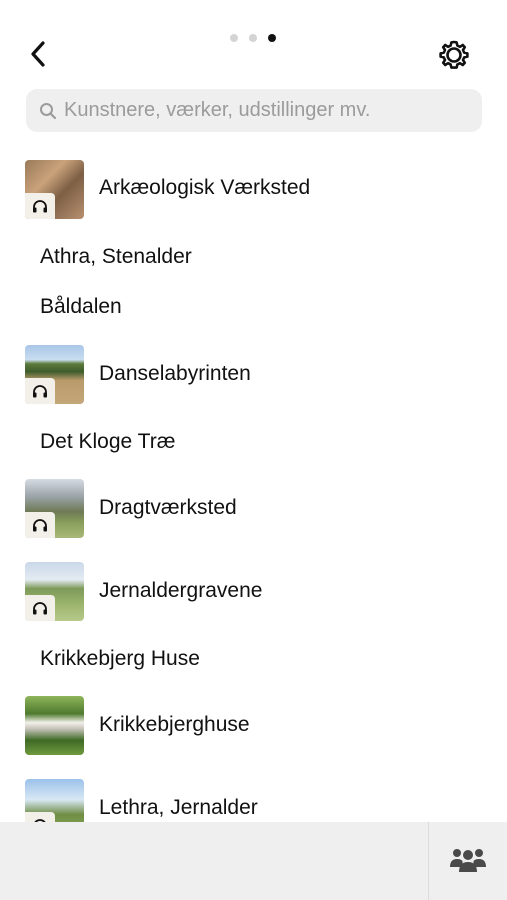 Image resolution: width=507 pixels, height=900 pixels. Describe the element at coordinates (81, 306) in the screenshot. I see `list-item-label: Båldalen` at that location.